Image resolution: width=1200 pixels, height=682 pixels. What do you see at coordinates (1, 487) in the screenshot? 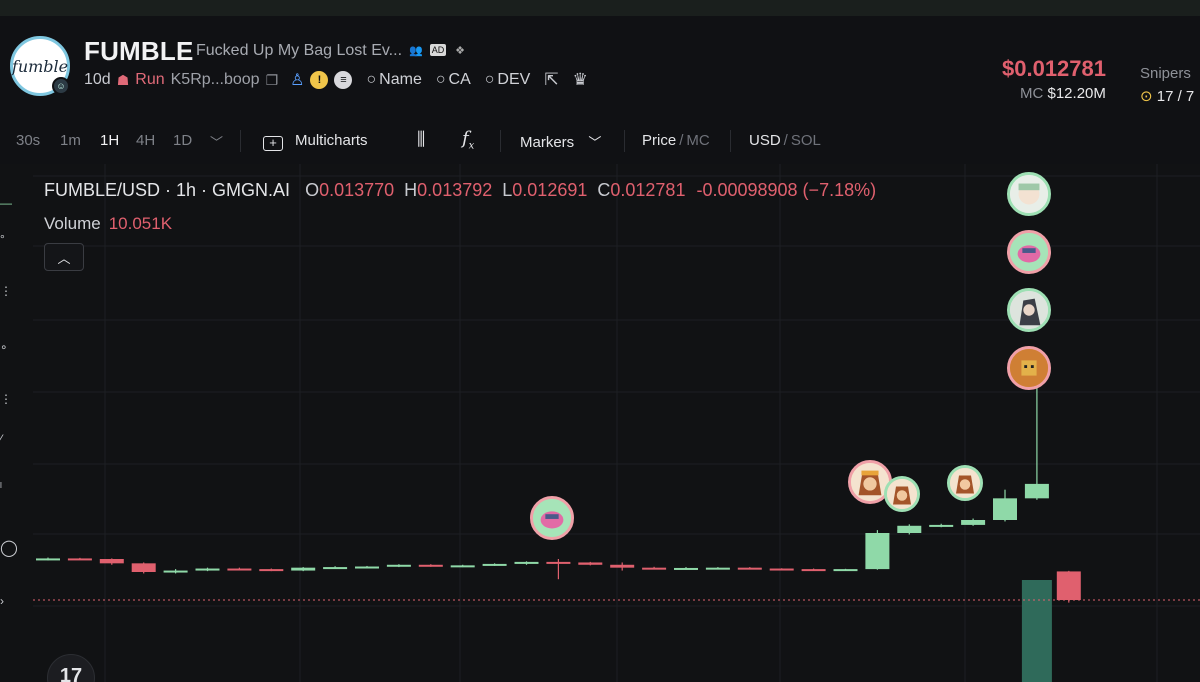
I see `text-tool-icon: ˡ` at bounding box center [1, 487].